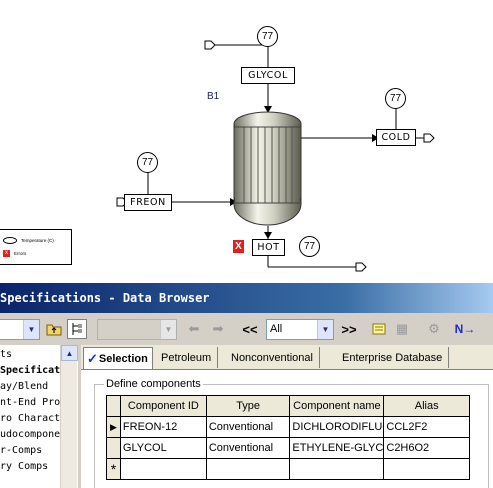  Describe the element at coordinates (213, 96) in the screenshot. I see `block-id-label: B1` at that location.